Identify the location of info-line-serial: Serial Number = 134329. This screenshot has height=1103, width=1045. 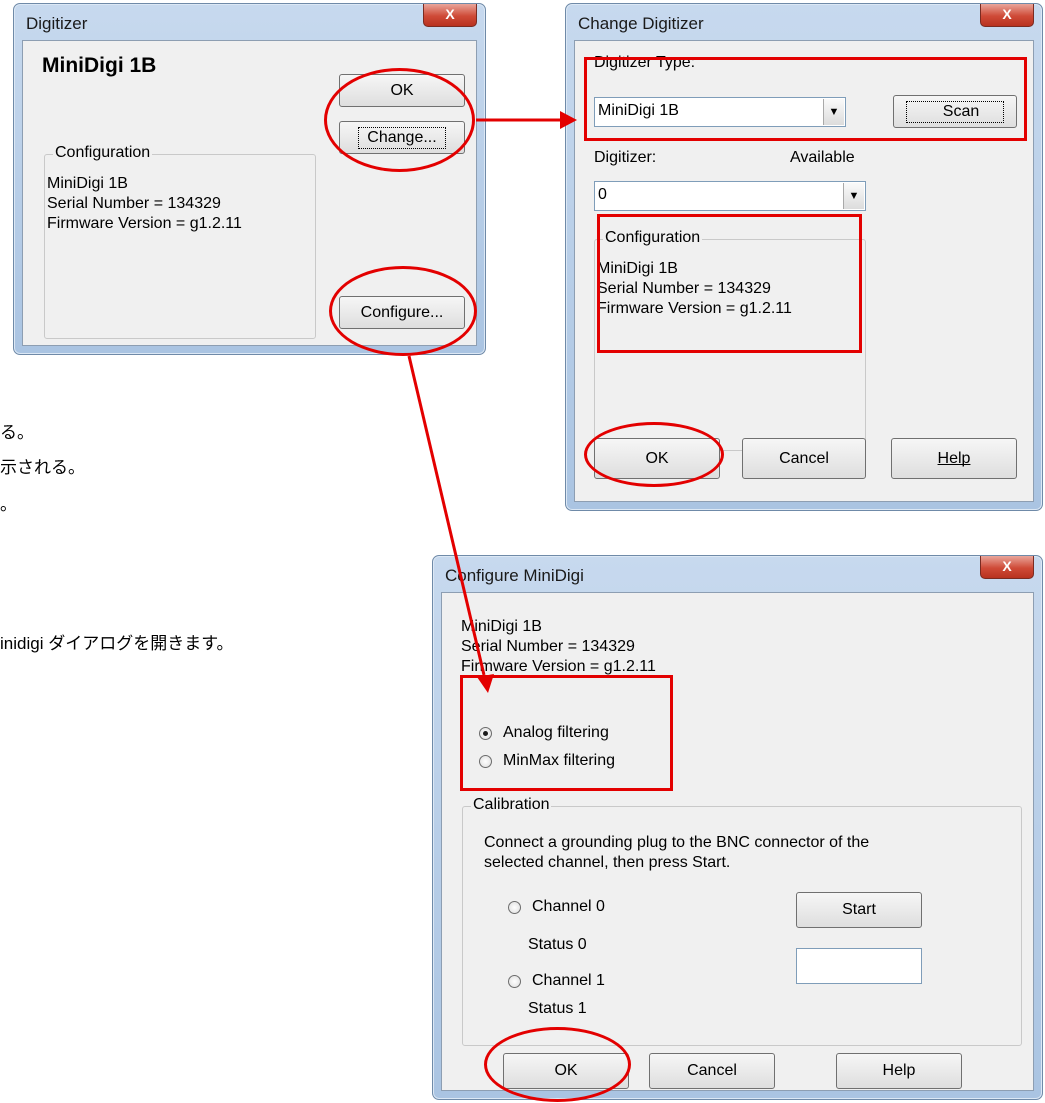
(548, 646).